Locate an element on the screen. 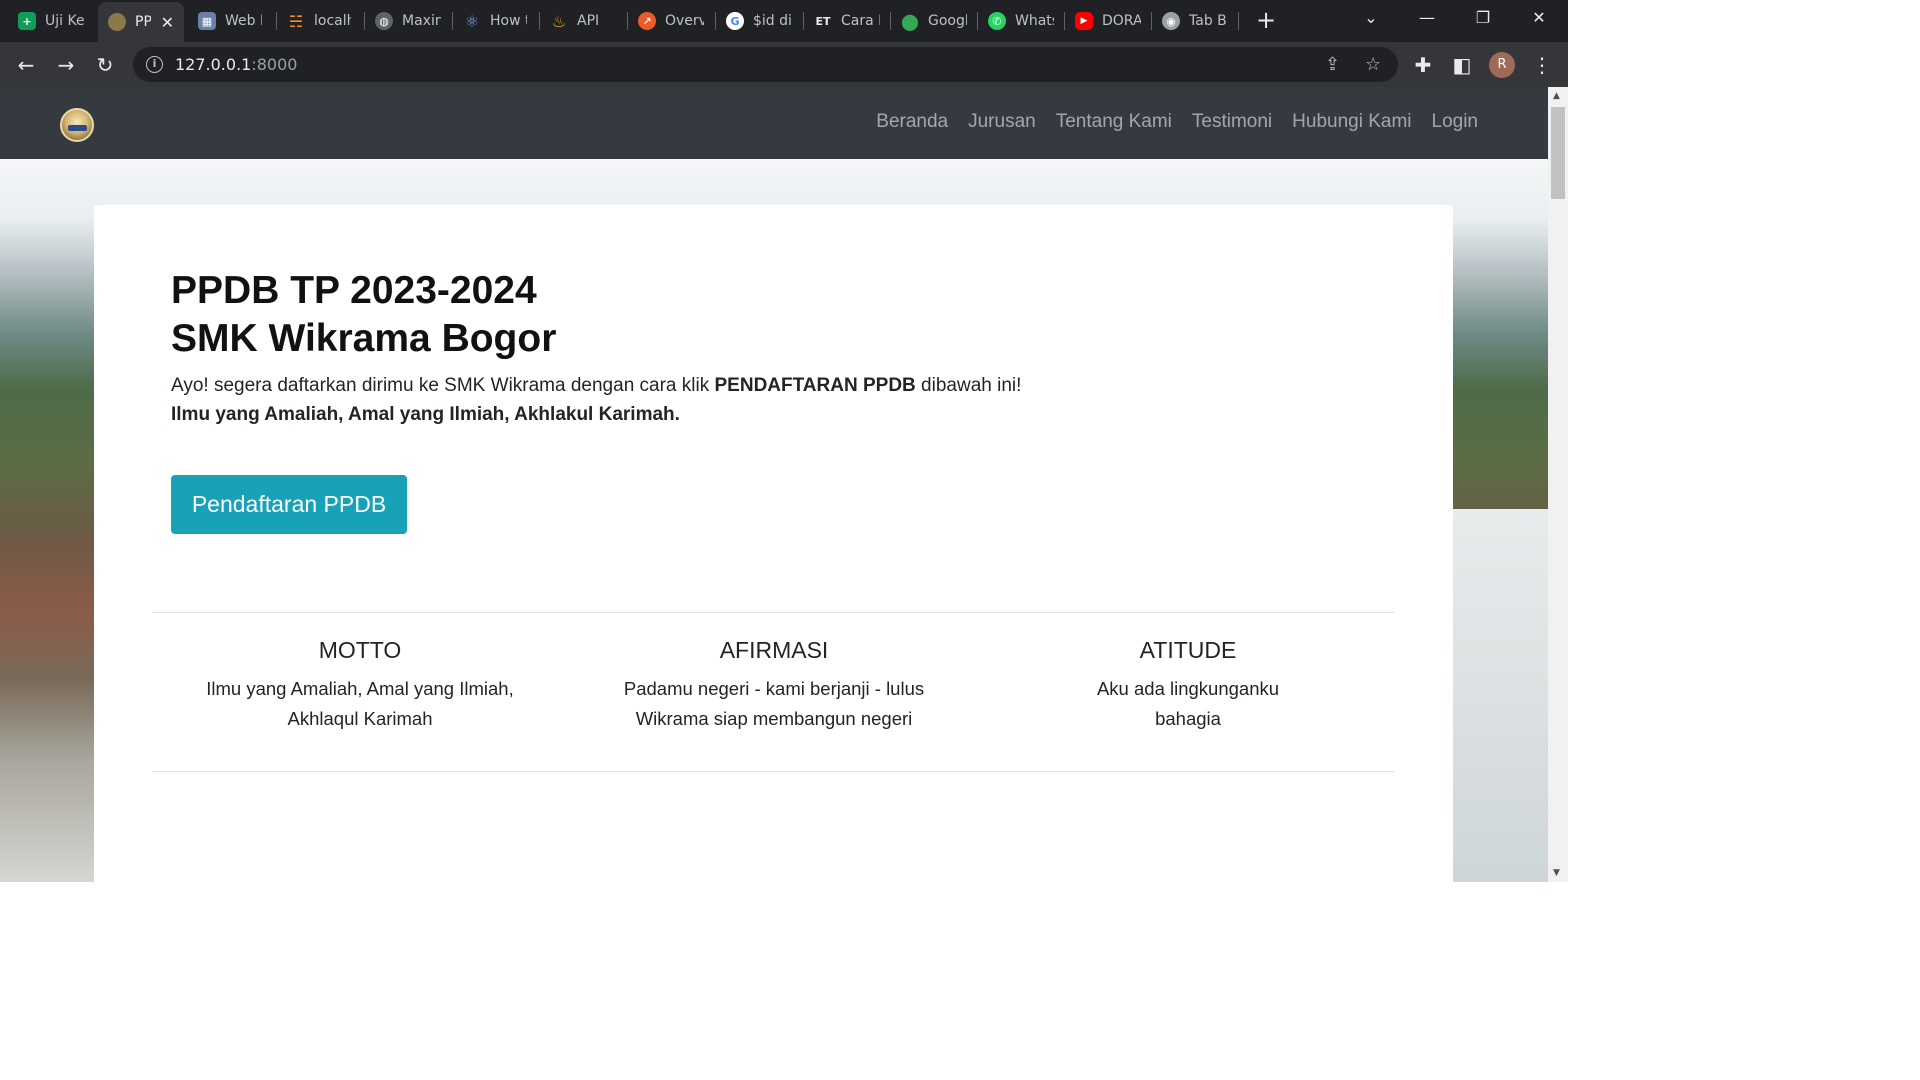  background-building is located at coordinates (1500, 695).